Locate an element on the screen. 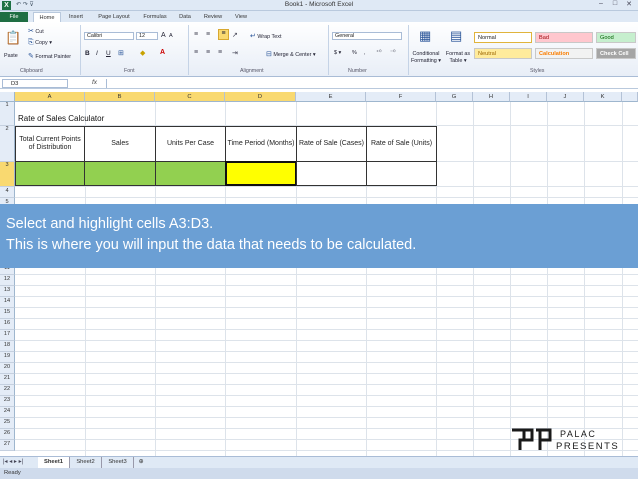 The image size is (638, 479). increase-decimal-icon: ⁺⁰ is located at coordinates (379, 52).